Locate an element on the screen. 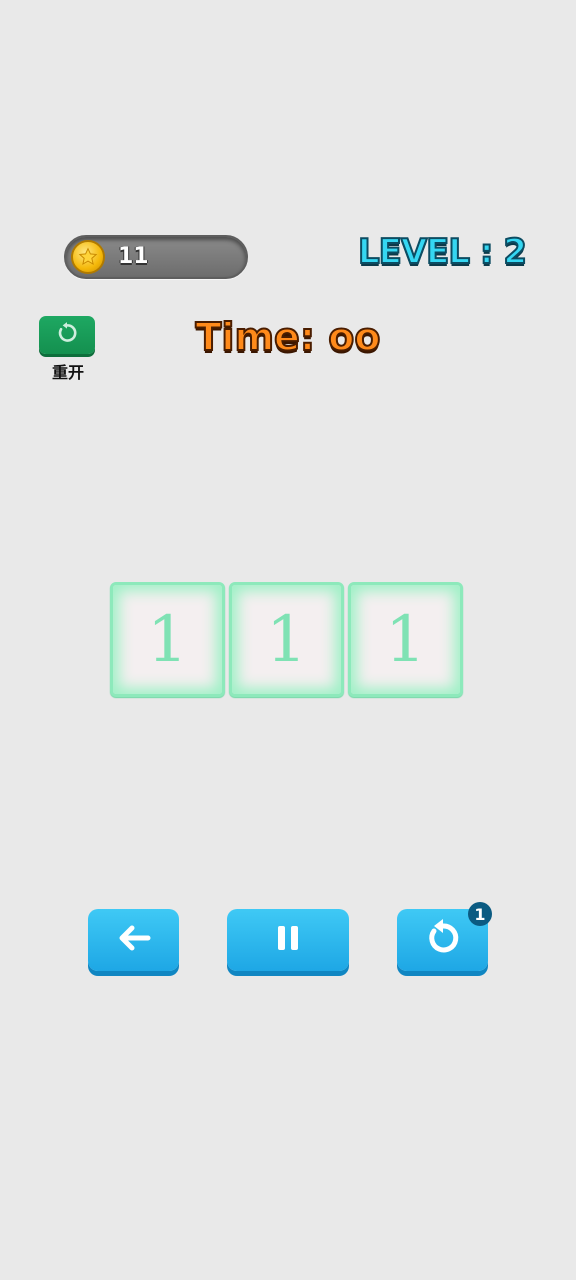 The image size is (576, 1280). coin-counter: 11 is located at coordinates (156, 257).